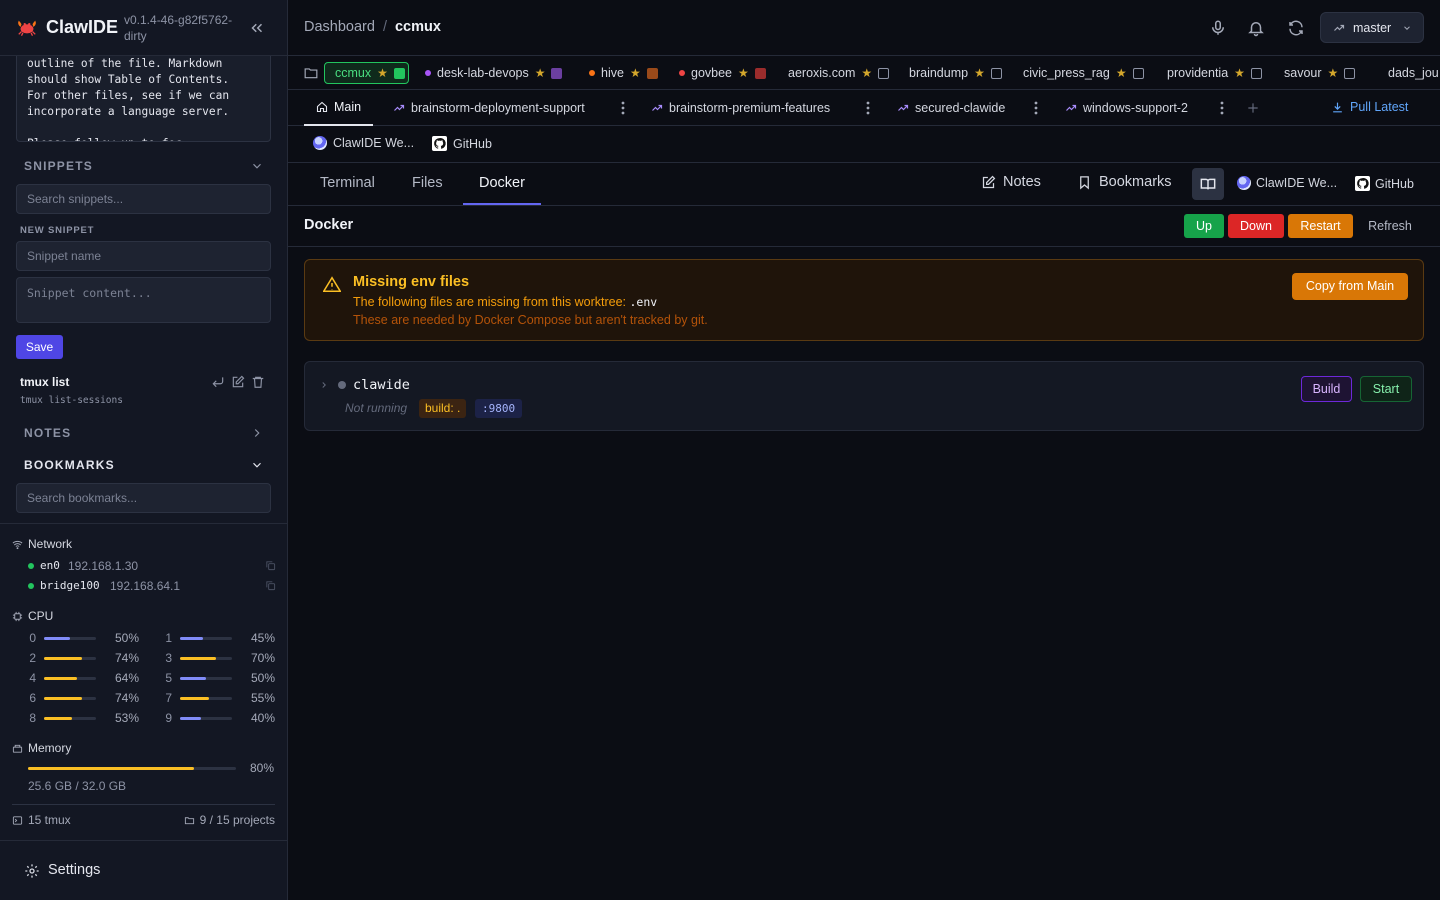 This screenshot has width=1440, height=900. Describe the element at coordinates (143, 870) in the screenshot. I see `settings-button: Settings` at that location.